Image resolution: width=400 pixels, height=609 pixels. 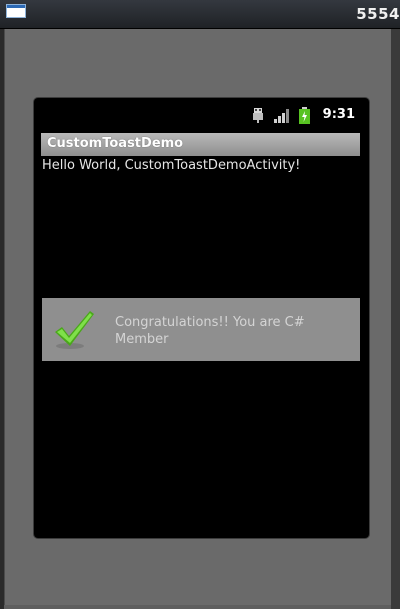 I want to click on window-title: 5554, so click(x=378, y=14).